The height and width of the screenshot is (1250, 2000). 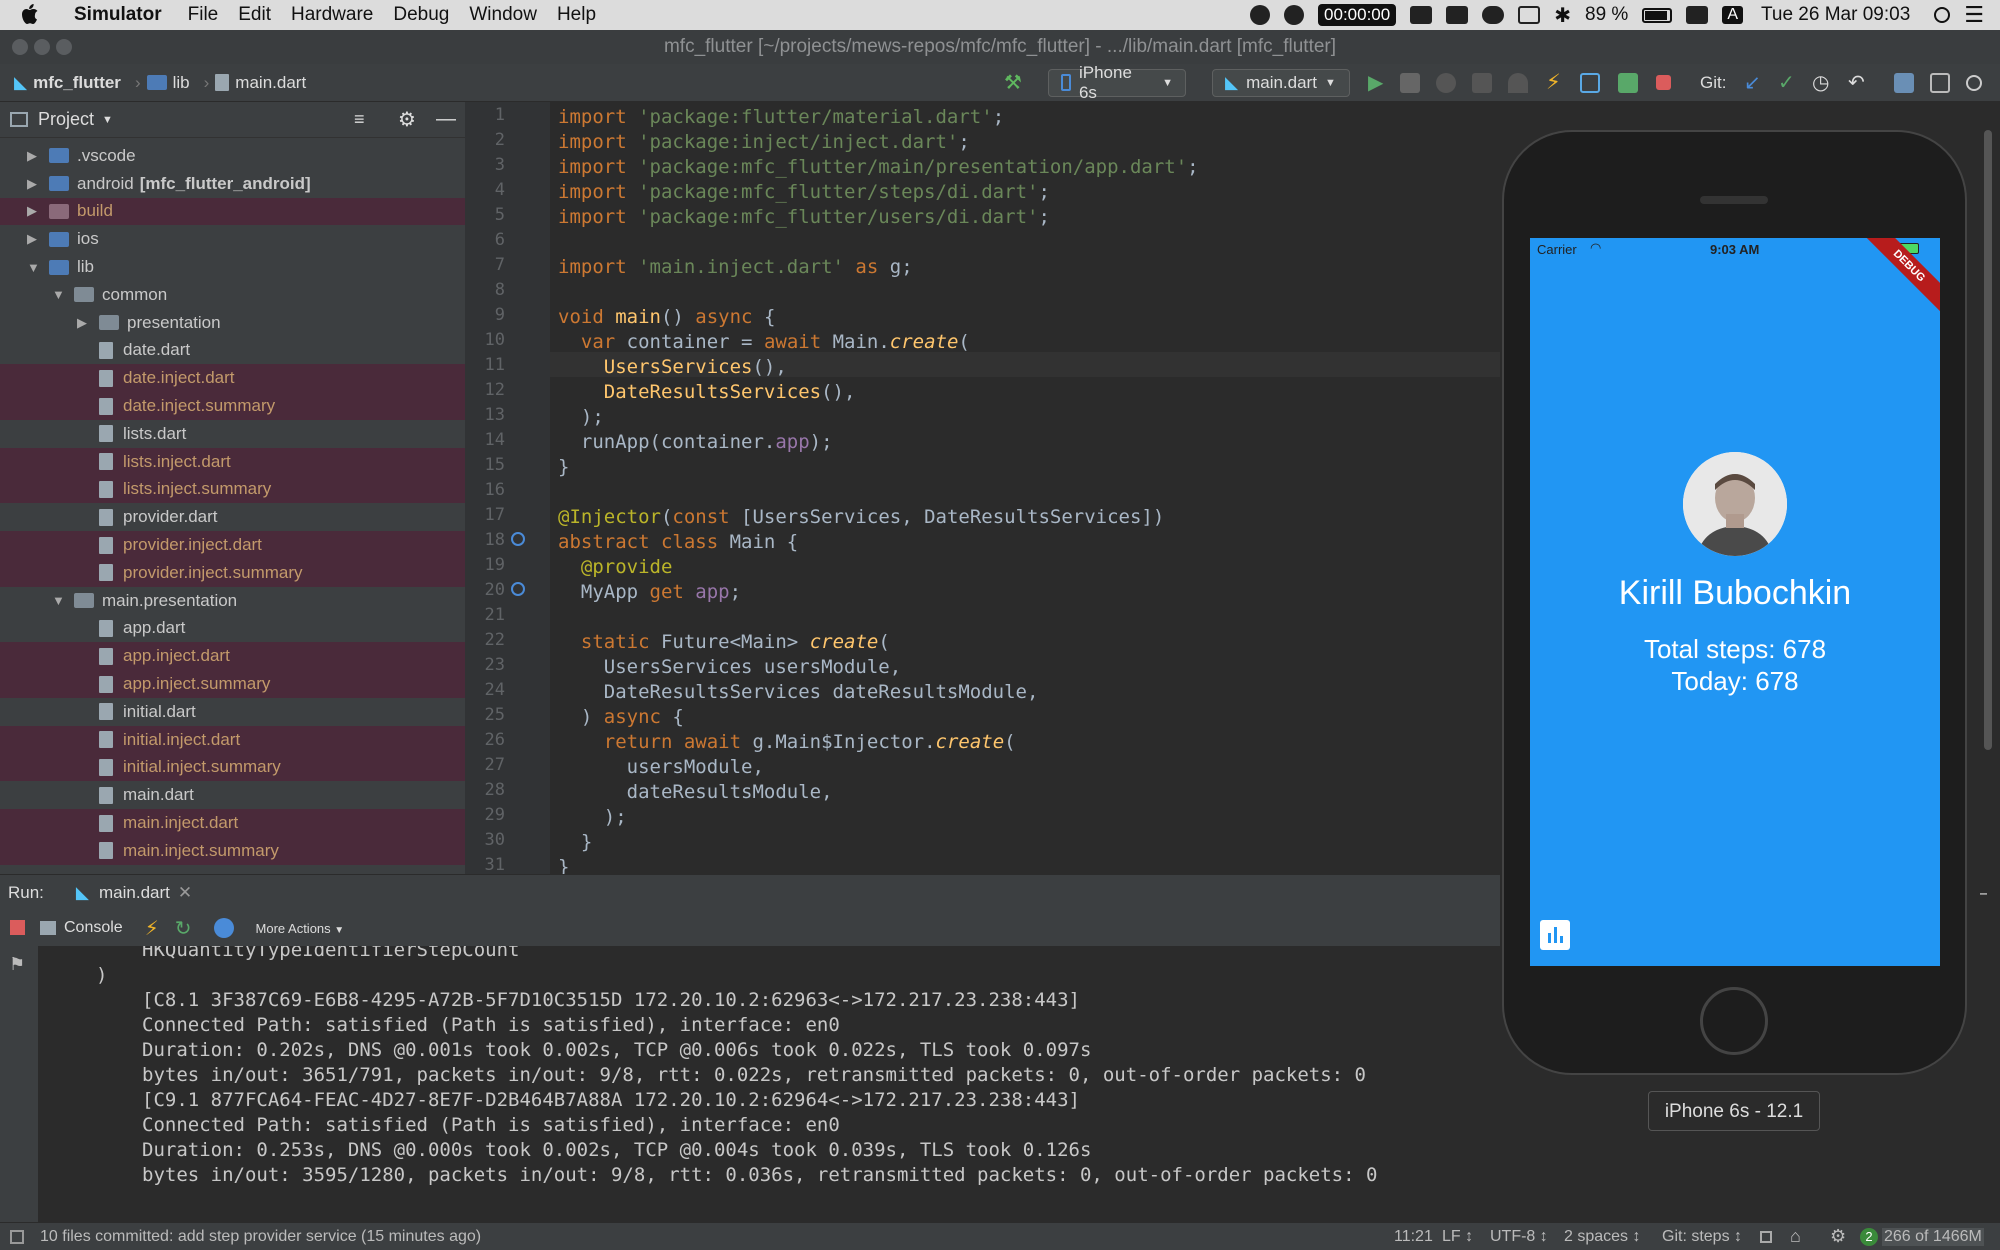 I want to click on menu-window: Window, so click(x=503, y=15).